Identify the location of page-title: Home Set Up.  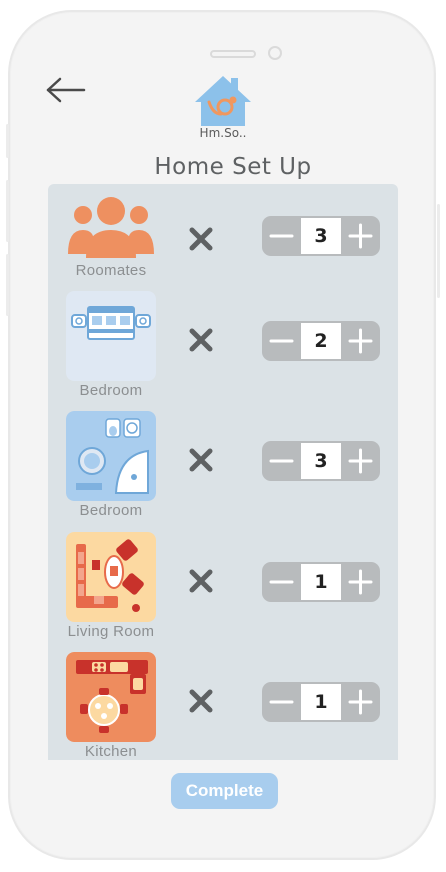
(233, 167).